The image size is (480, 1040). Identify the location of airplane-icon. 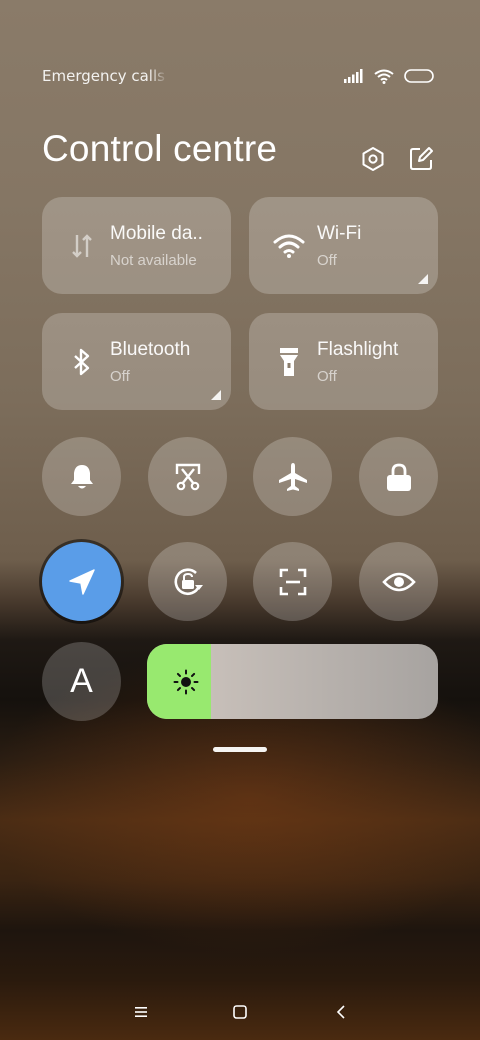
(292, 476).